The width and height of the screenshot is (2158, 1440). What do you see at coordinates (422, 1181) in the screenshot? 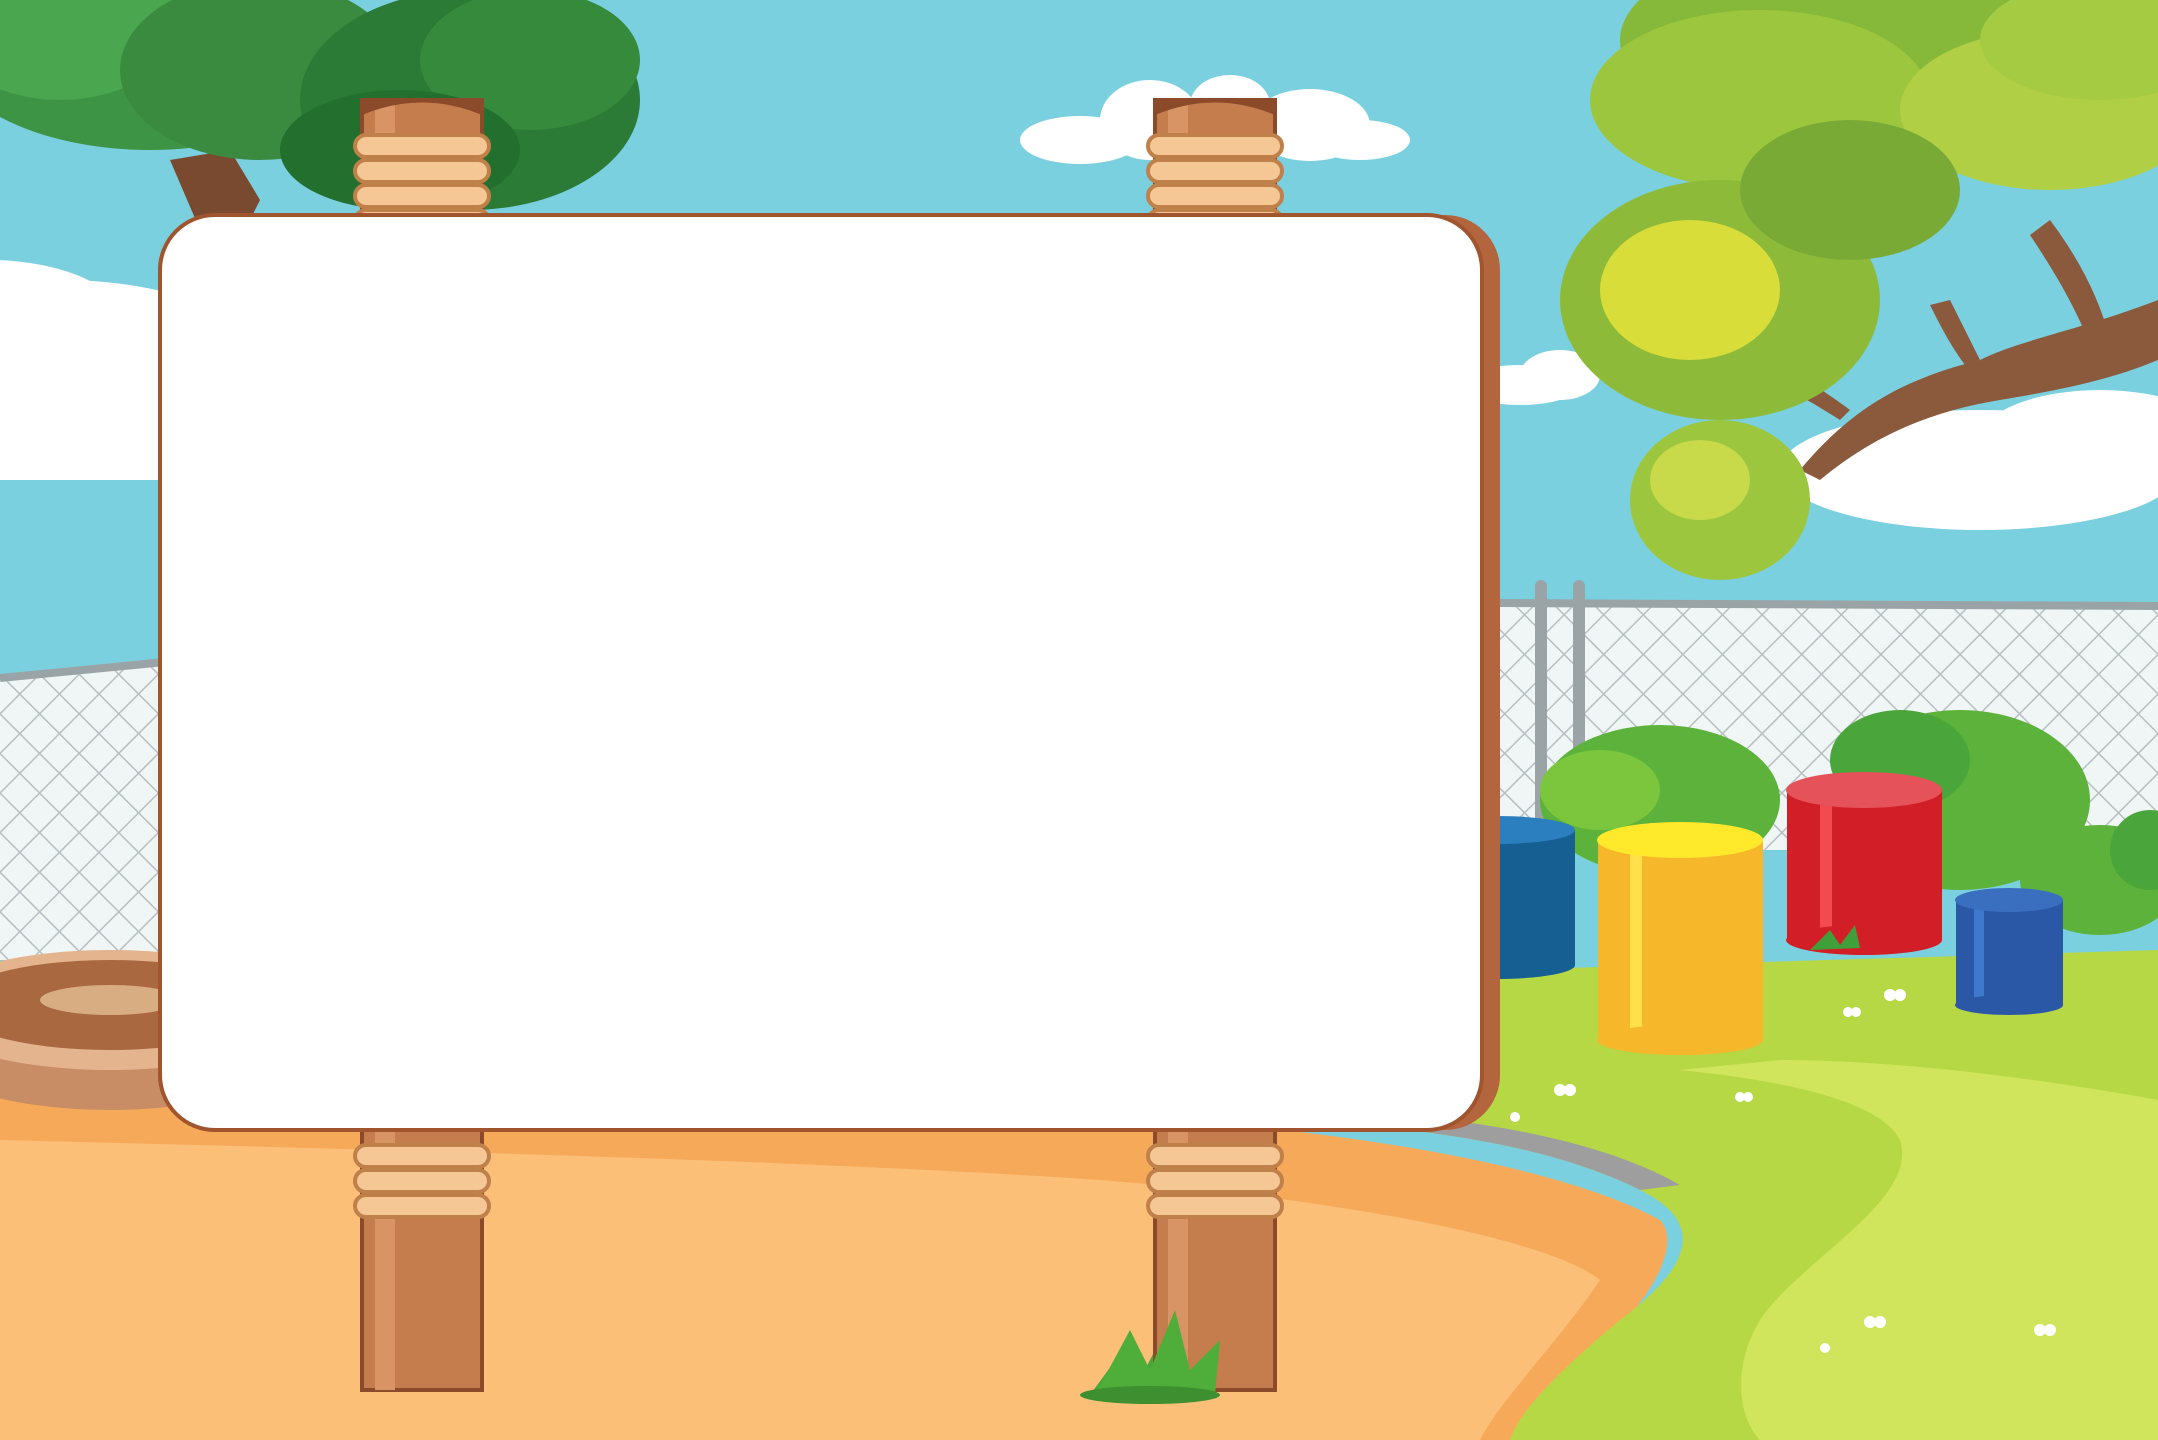
I see `rope-left-bottom` at bounding box center [422, 1181].